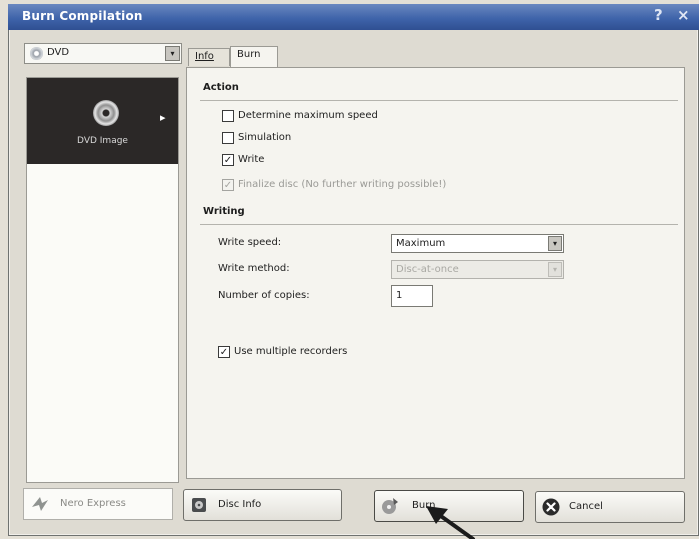 This screenshot has height=539, width=699. What do you see at coordinates (477, 269) in the screenshot?
I see `write-method-select: Disc-at-once ▾` at bounding box center [477, 269].